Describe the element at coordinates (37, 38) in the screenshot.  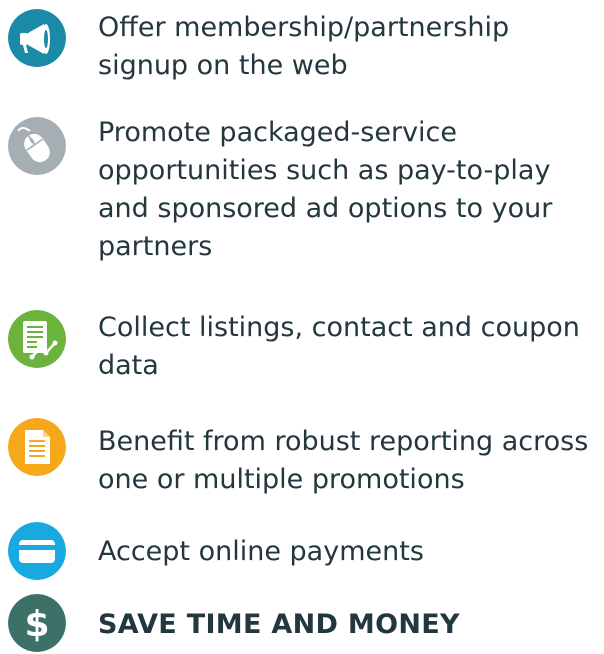
I see `megaphone-icon` at that location.